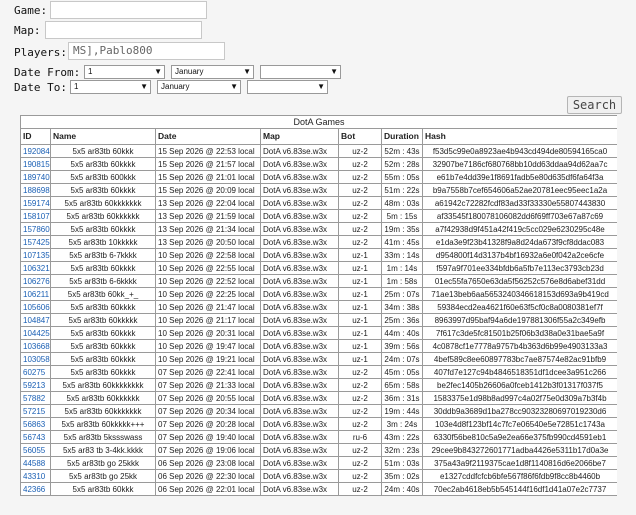 This screenshot has height=515, width=636. I want to click on map-label: Map:, so click(27, 30).